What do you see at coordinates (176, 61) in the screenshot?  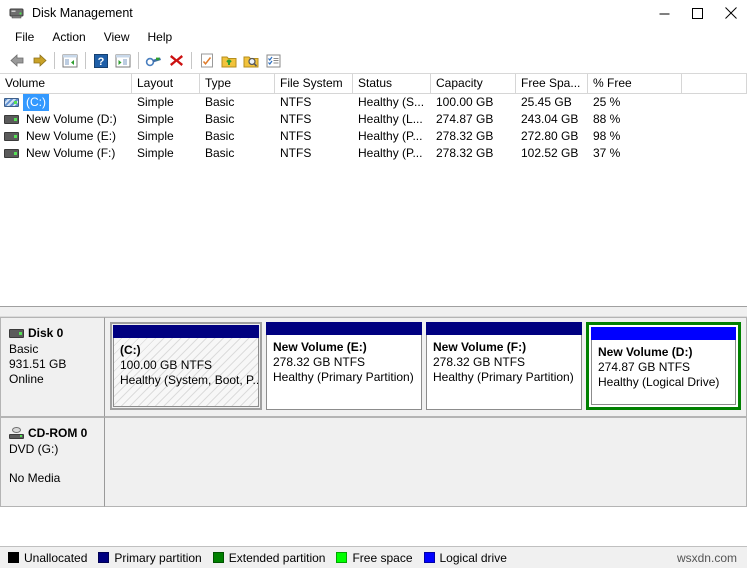 I see `delete-icon` at bounding box center [176, 61].